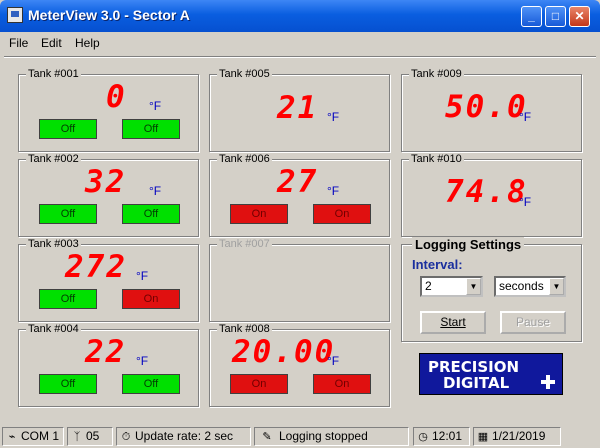 The height and width of the screenshot is (448, 600). I want to click on status-address: ᛉ 05, so click(90, 436).